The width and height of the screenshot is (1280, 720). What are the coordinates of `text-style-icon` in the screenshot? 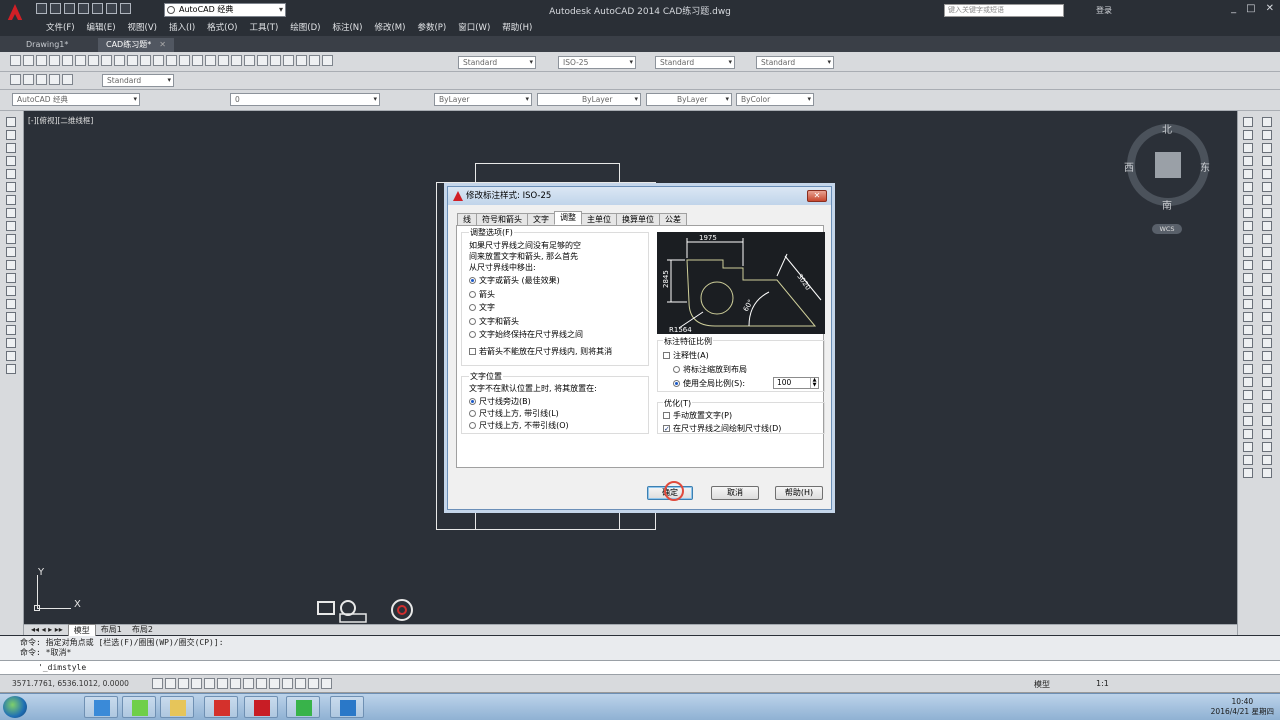 It's located at (1248, 408).